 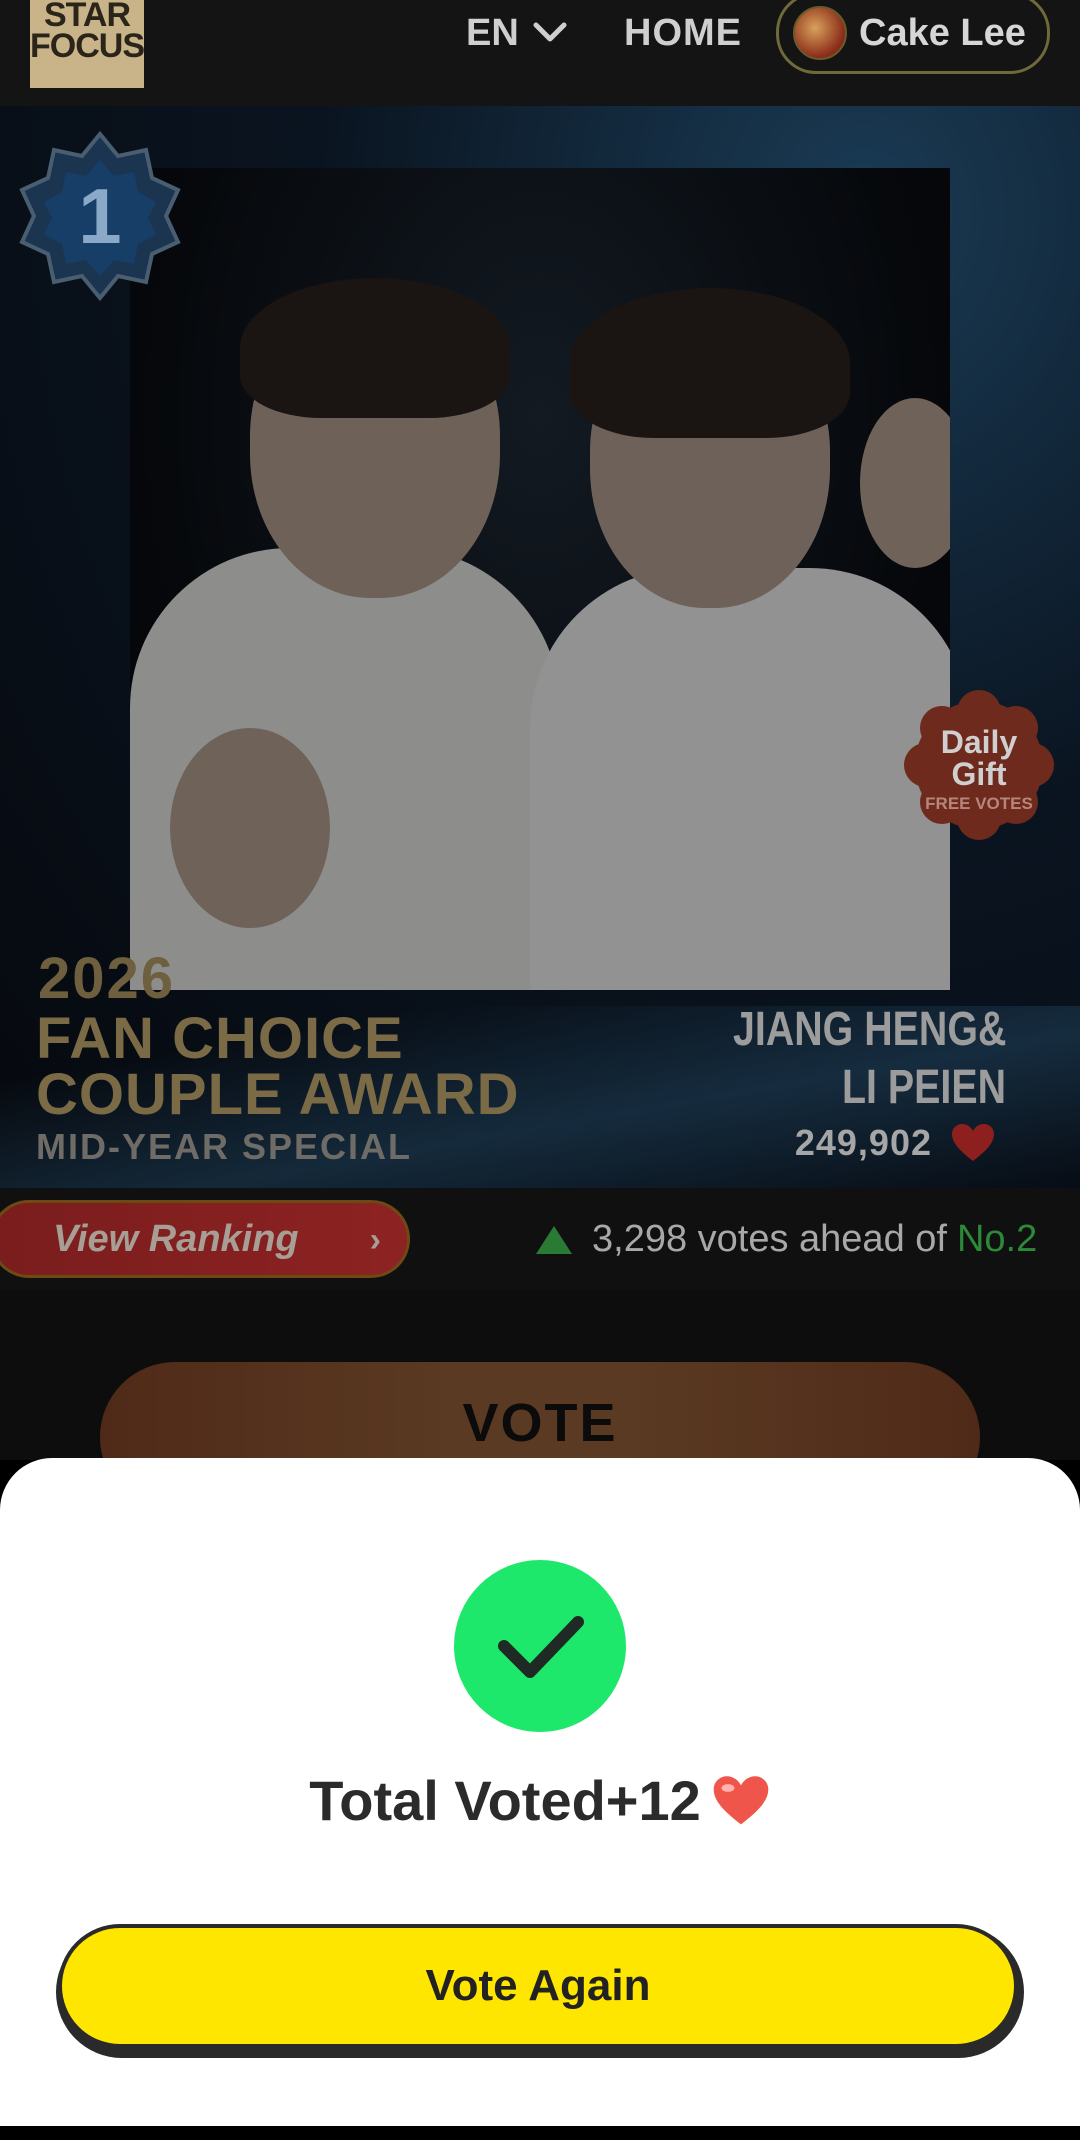 I want to click on vote-area: VOTE, so click(x=540, y=1401).